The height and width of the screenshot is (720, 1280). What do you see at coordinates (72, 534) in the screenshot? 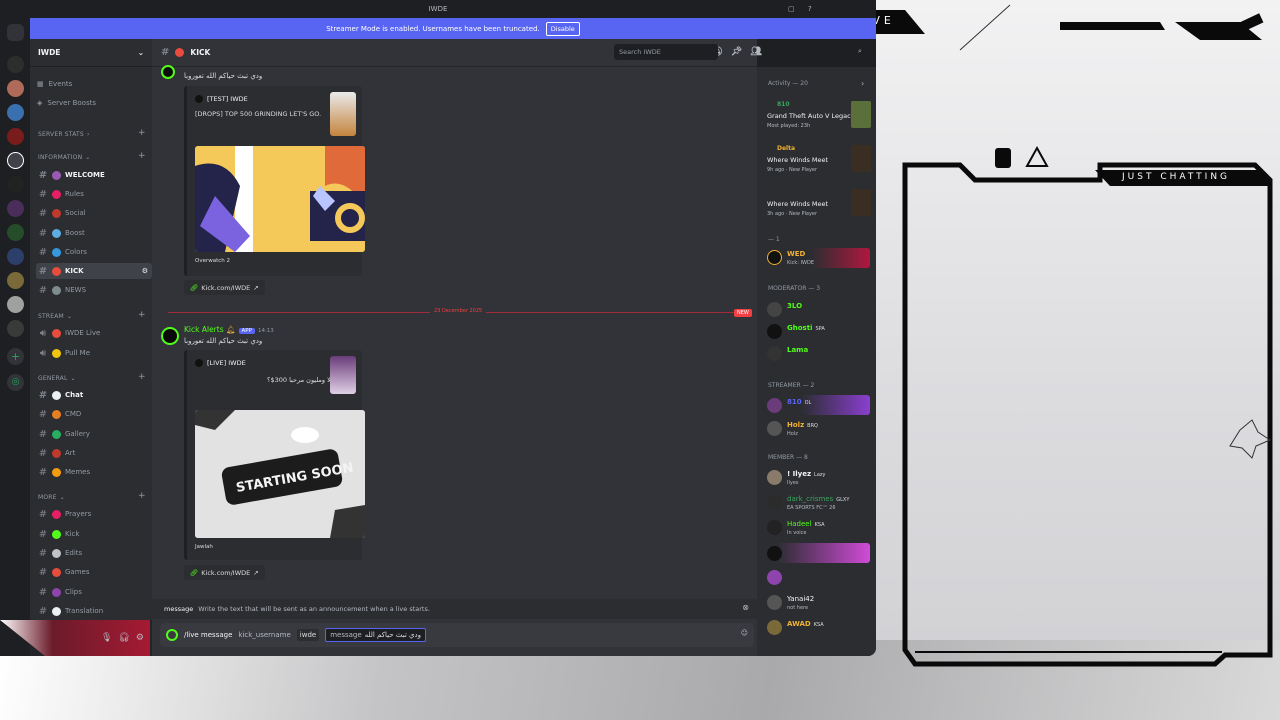
I see `channel-label: Kick` at bounding box center [72, 534].